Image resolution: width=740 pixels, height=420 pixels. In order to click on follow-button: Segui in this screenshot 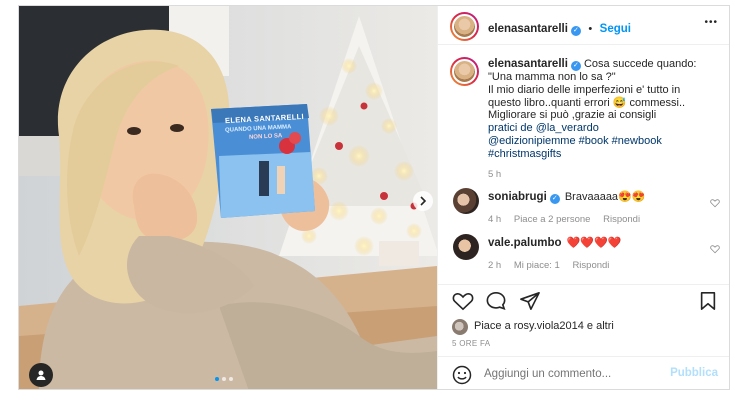, I will do `click(615, 29)`.